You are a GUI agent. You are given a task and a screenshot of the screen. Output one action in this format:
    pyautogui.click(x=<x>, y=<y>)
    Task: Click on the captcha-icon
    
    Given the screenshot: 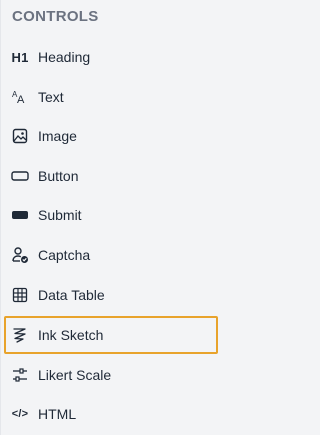 What is the action you would take?
    pyautogui.click(x=20, y=255)
    